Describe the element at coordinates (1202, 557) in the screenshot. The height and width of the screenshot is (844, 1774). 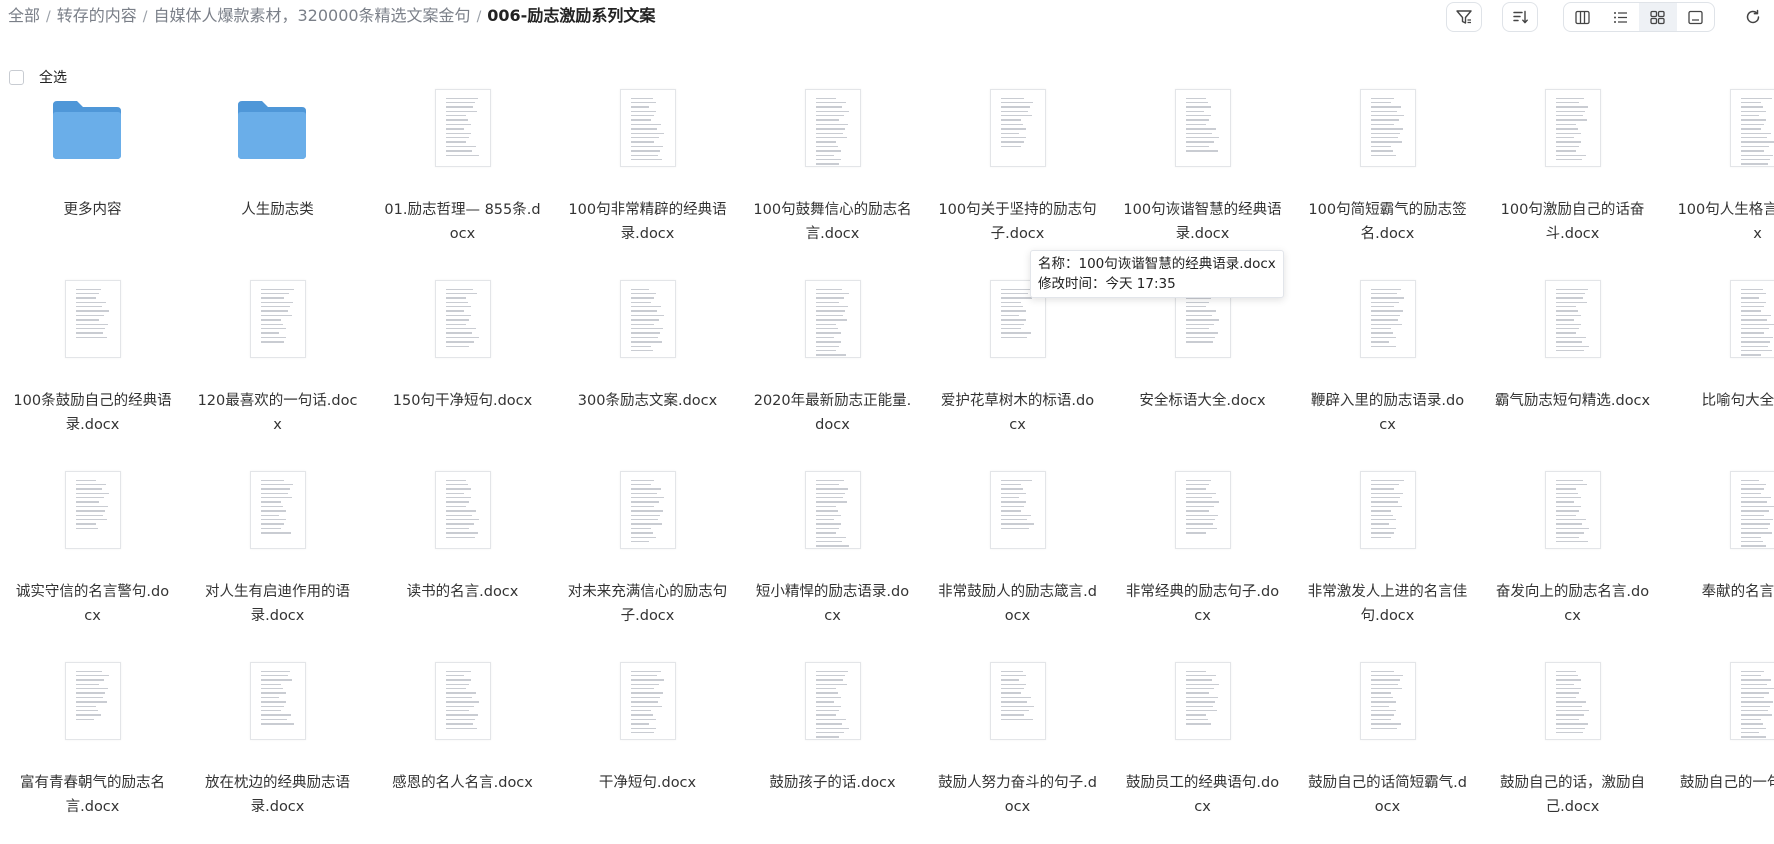
I see `file-item: 非常经典的励志句子.docx` at that location.